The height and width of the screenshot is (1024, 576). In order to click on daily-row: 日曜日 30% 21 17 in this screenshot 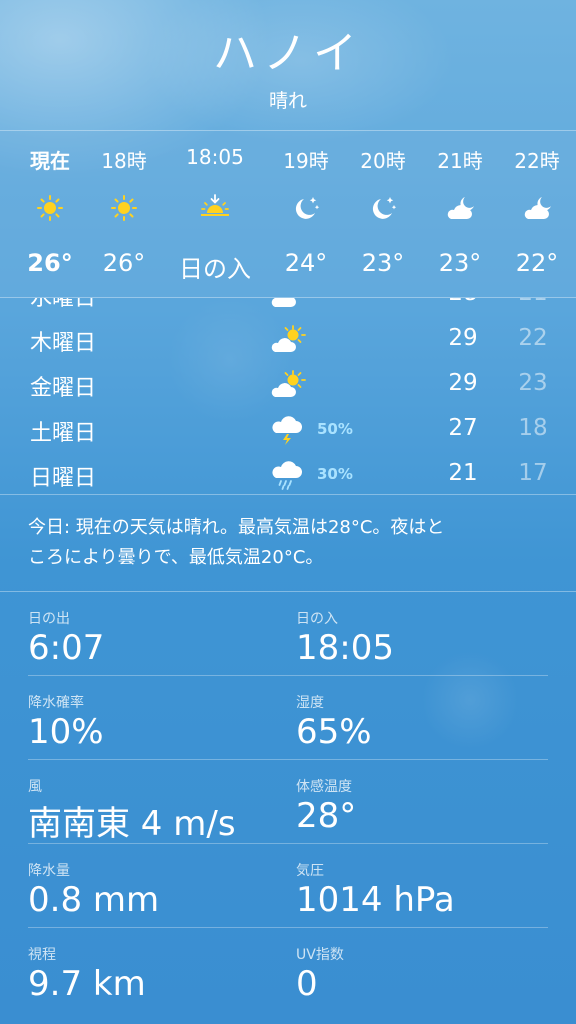, I will do `click(288, 474)`.